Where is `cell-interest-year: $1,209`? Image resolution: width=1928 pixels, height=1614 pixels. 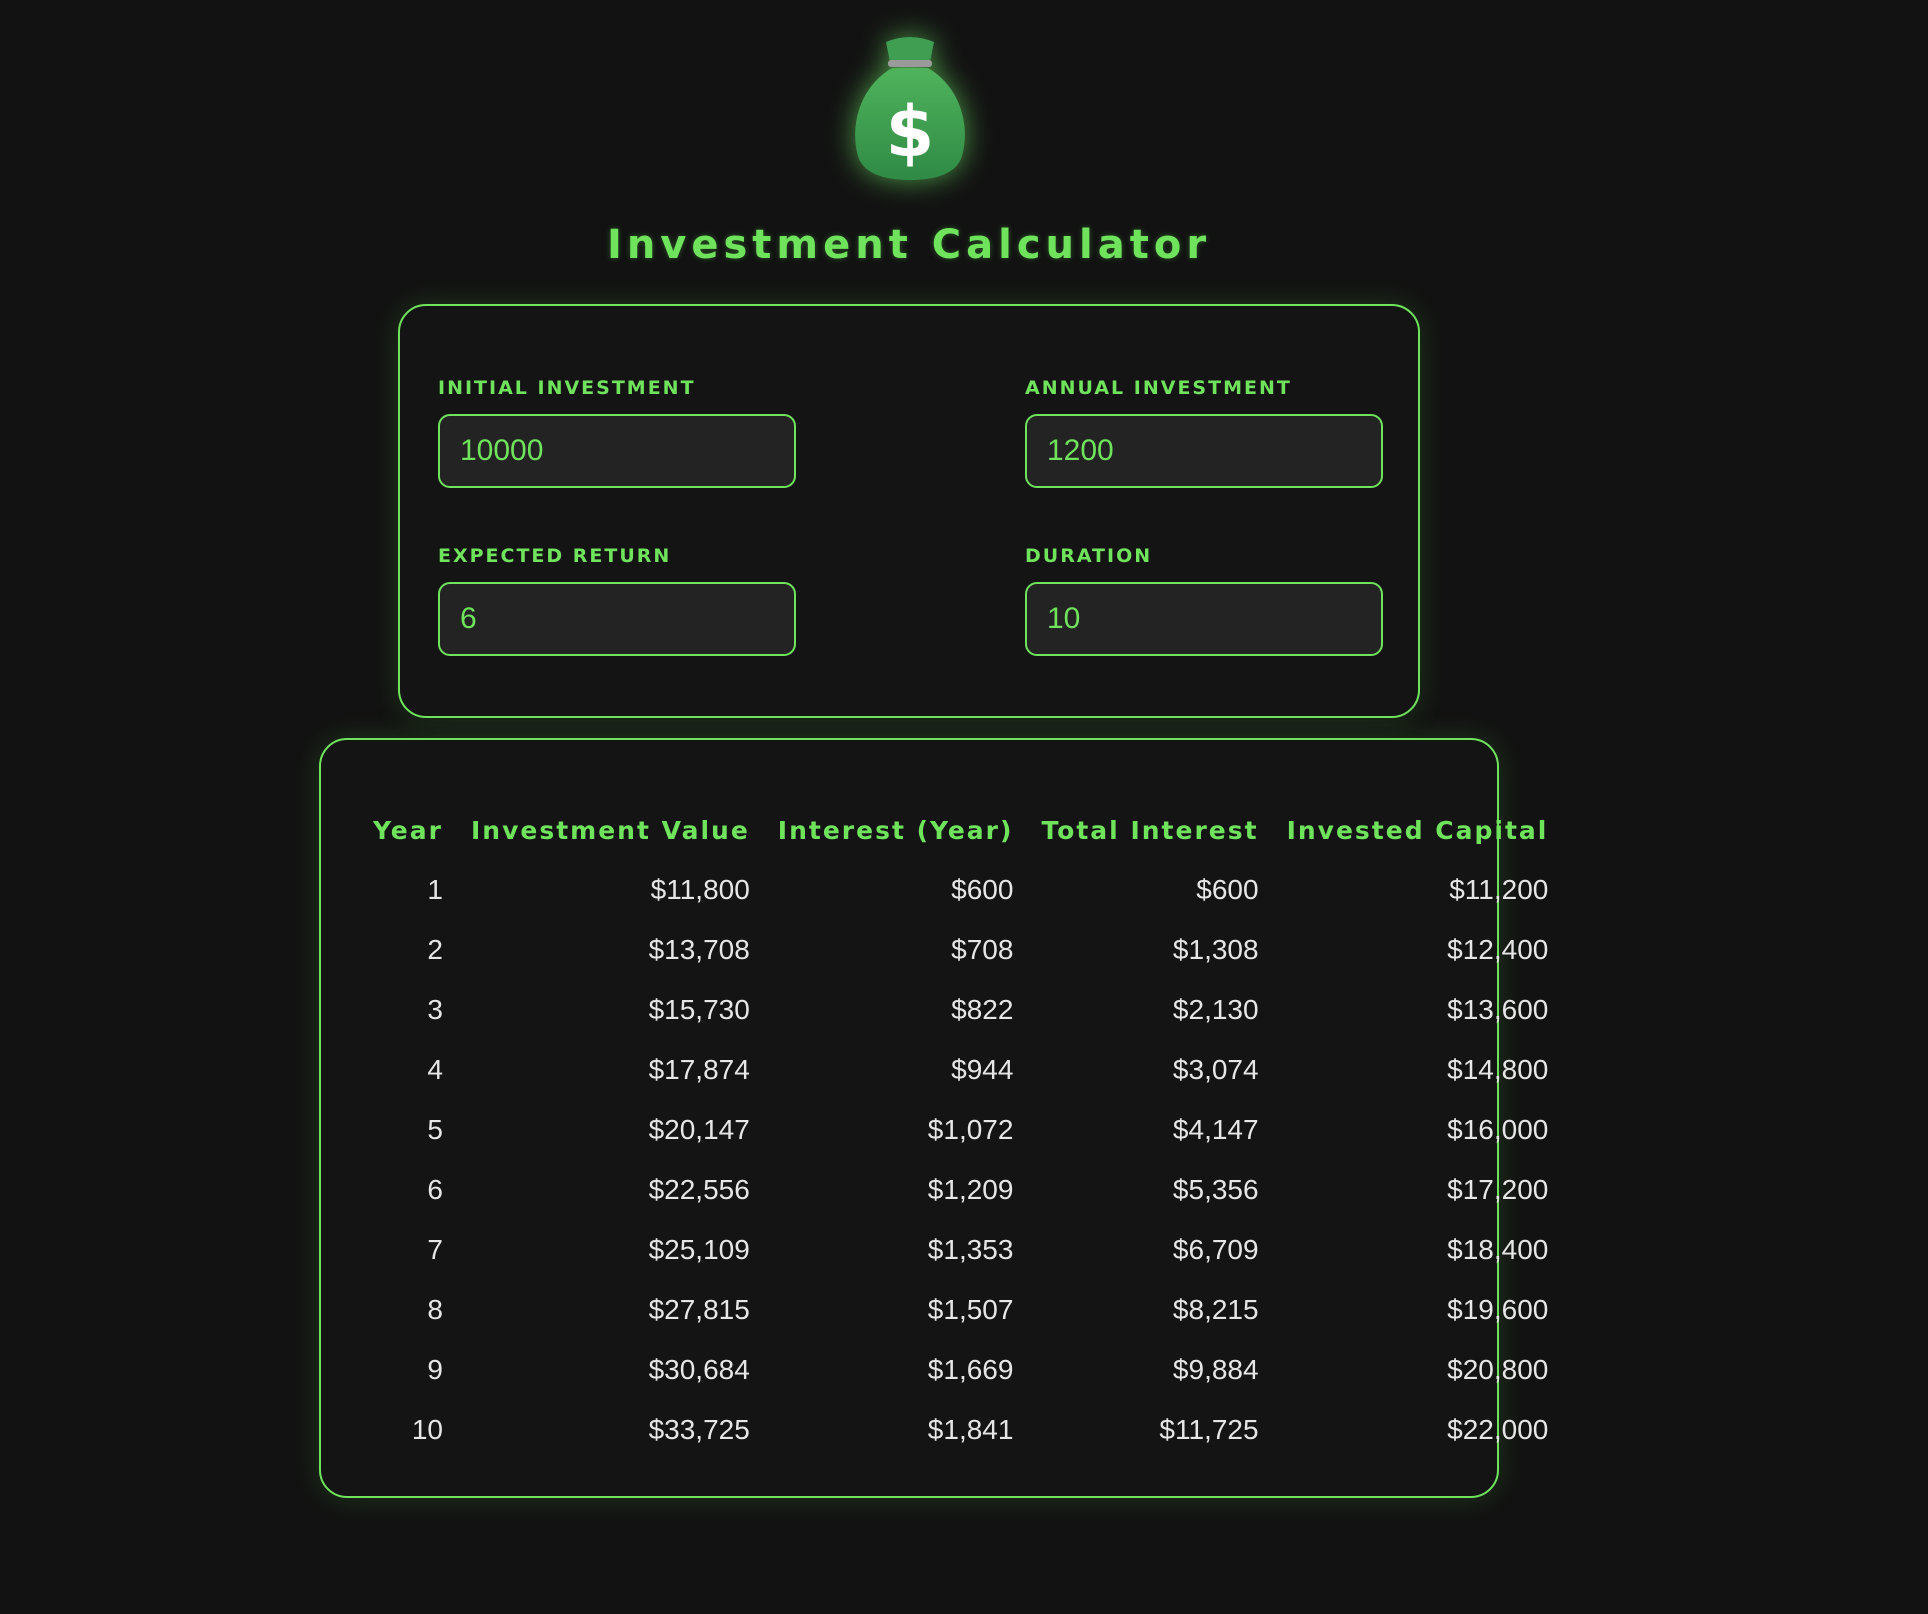
cell-interest-year: $1,209 is located at coordinates (970, 1189).